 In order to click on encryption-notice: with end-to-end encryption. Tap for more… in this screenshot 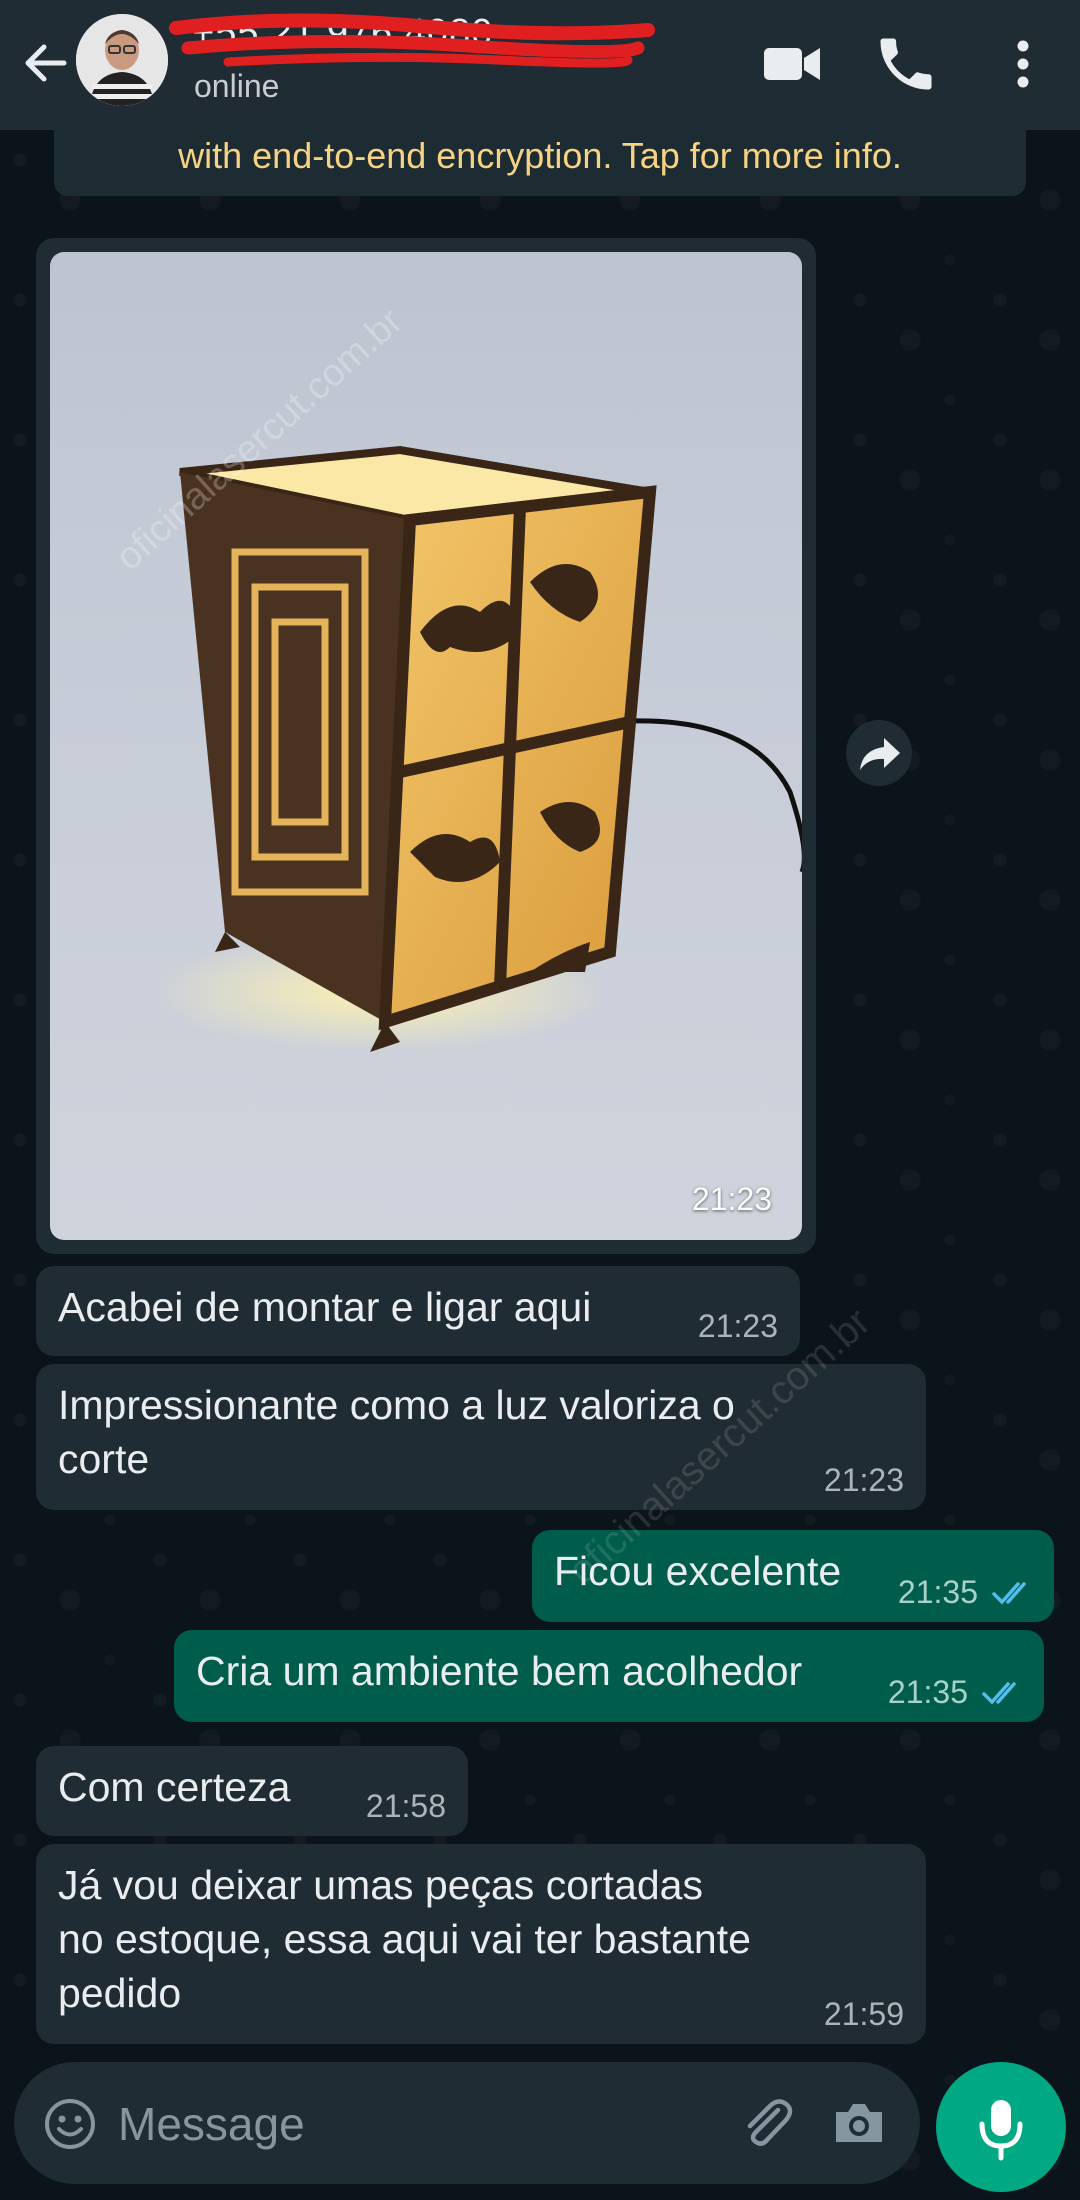, I will do `click(540, 162)`.